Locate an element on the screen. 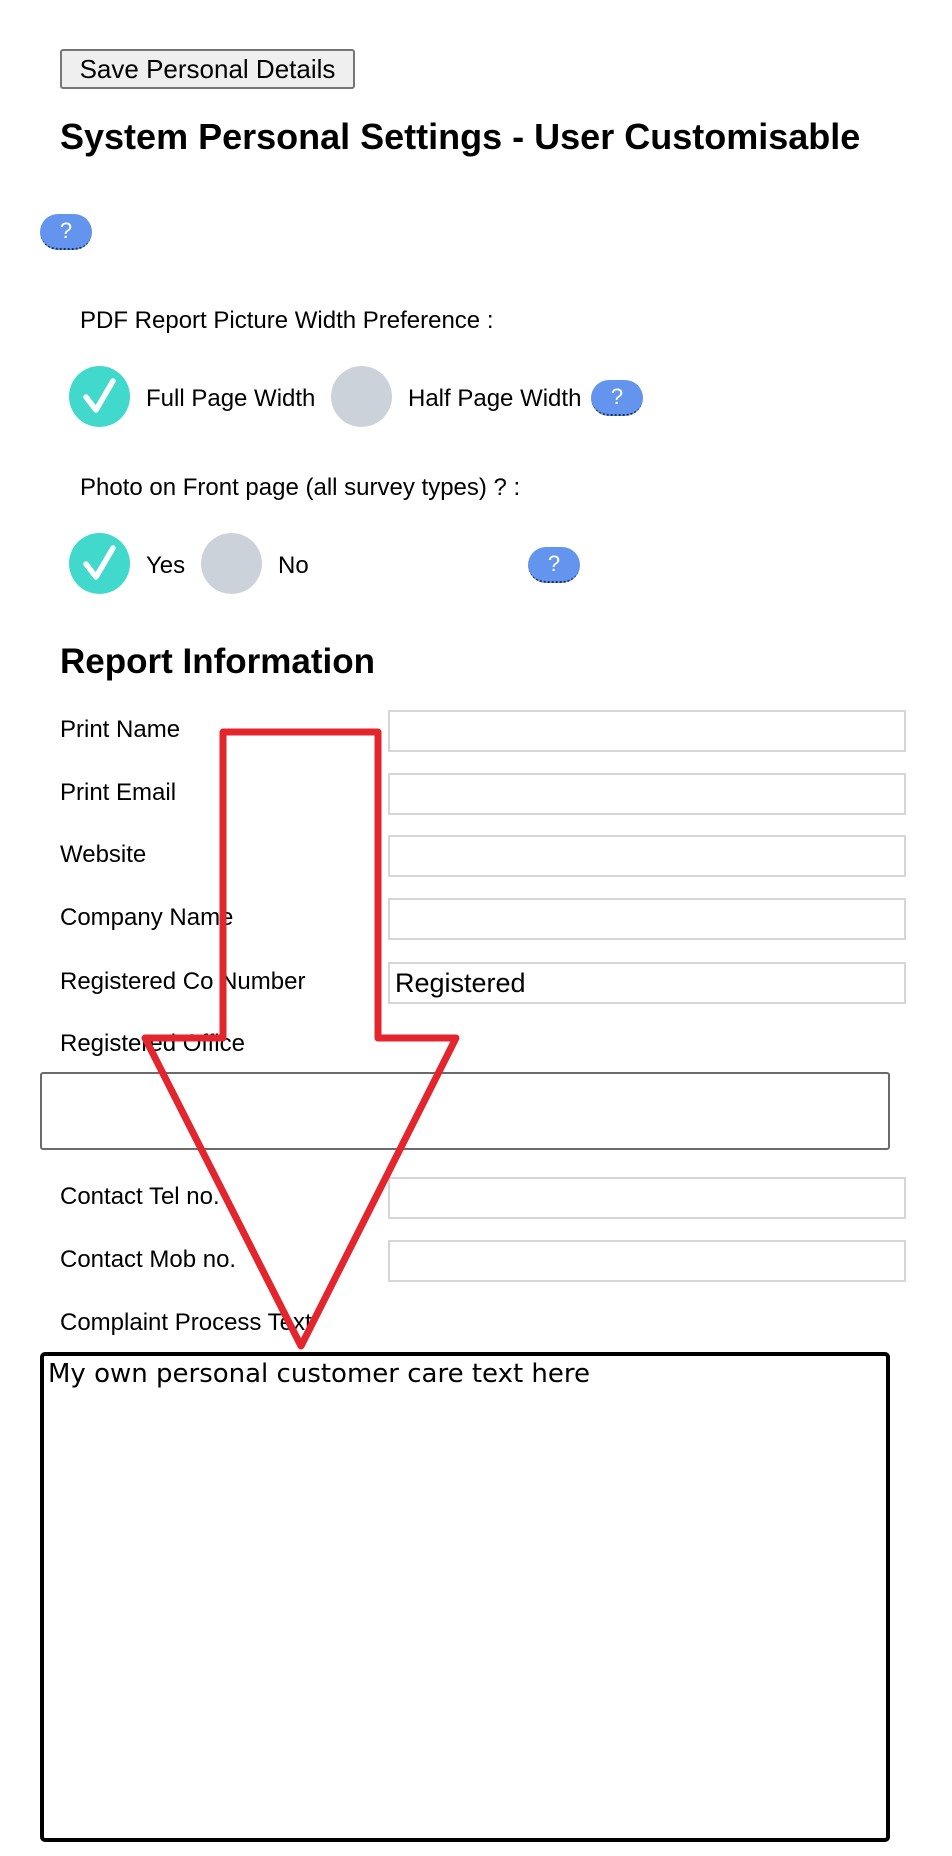 The width and height of the screenshot is (952, 1856). website-label: Website is located at coordinates (103, 854).